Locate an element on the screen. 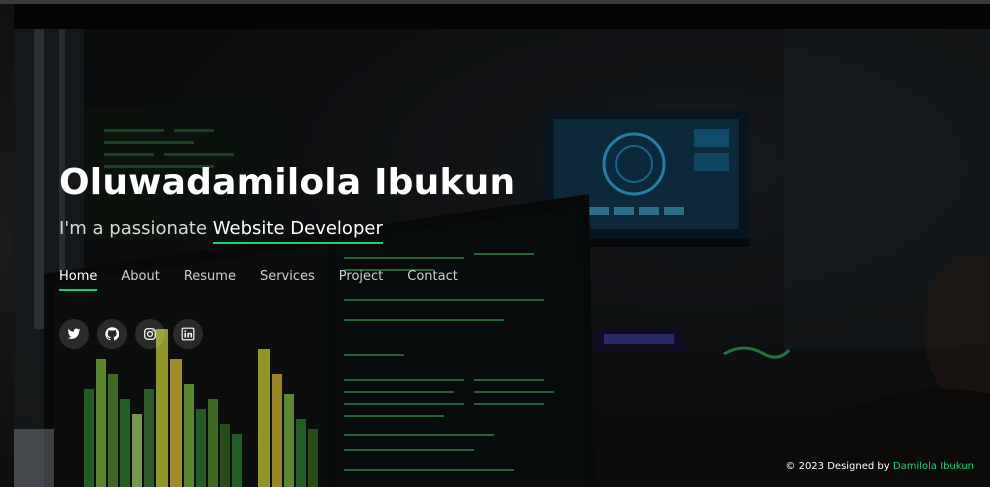  tagline-prefix: I'm a passionate is located at coordinates (133, 228).